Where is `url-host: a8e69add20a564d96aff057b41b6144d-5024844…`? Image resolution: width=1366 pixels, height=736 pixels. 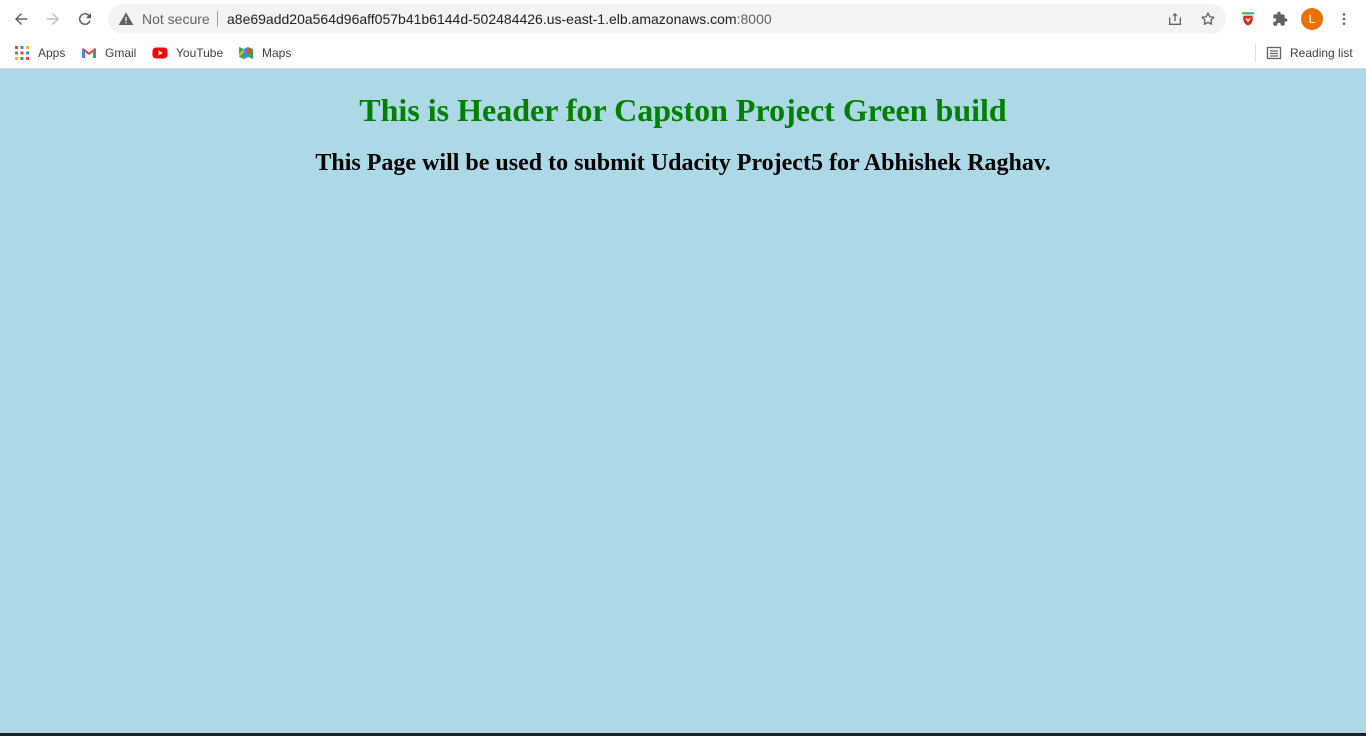 url-host: a8e69add20a564d96aff057b41b6144d-5024844… is located at coordinates (482, 19).